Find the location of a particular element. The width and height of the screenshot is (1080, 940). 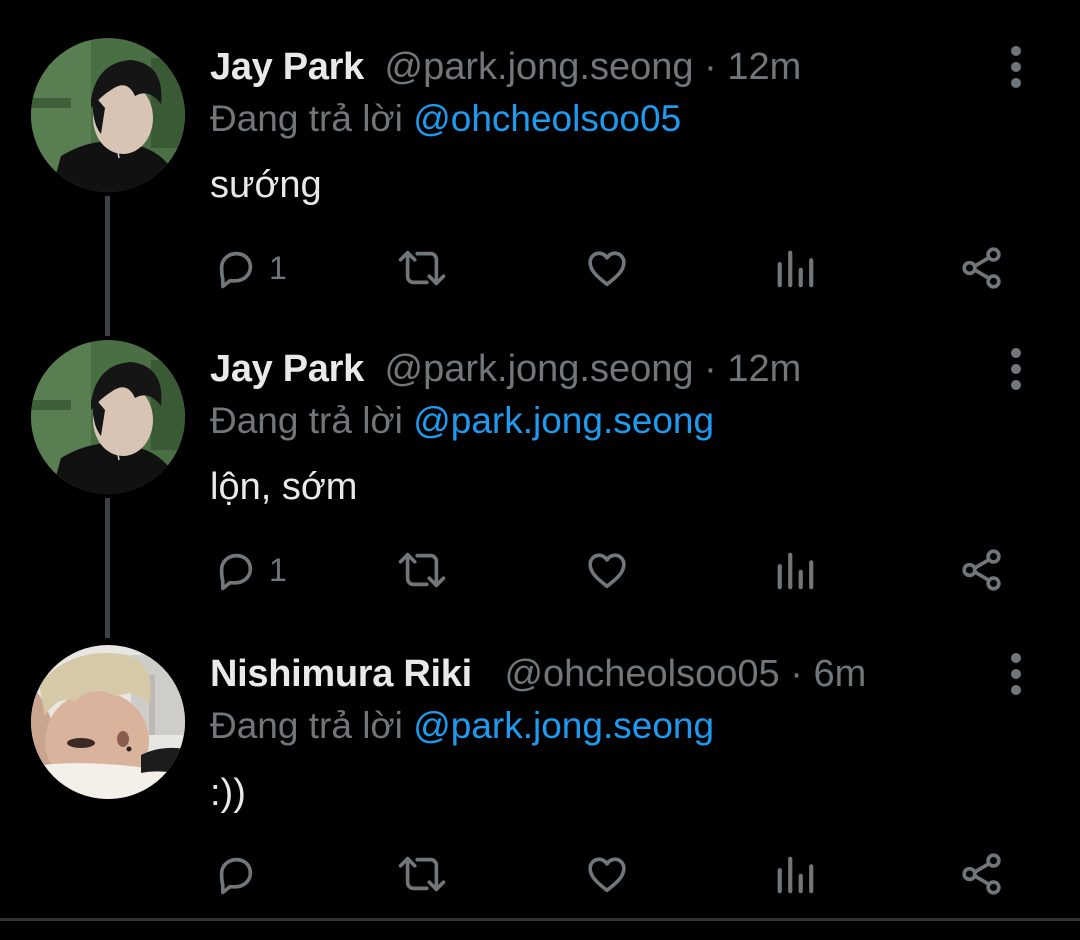

avatar-nishimura-riki-image is located at coordinates (108, 722).